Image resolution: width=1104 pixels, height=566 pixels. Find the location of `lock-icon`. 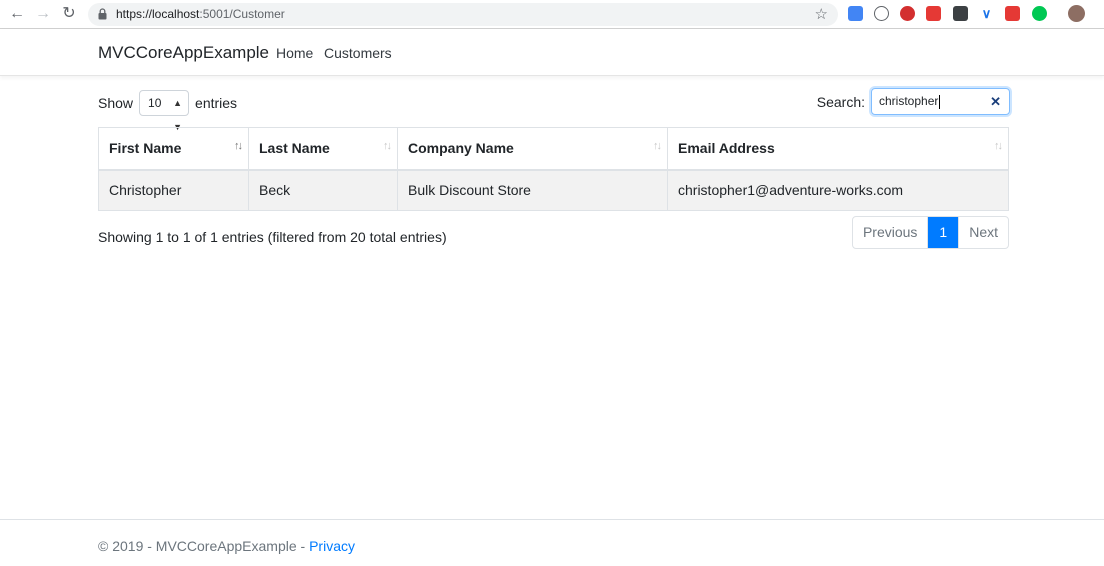

lock-icon is located at coordinates (102, 14).